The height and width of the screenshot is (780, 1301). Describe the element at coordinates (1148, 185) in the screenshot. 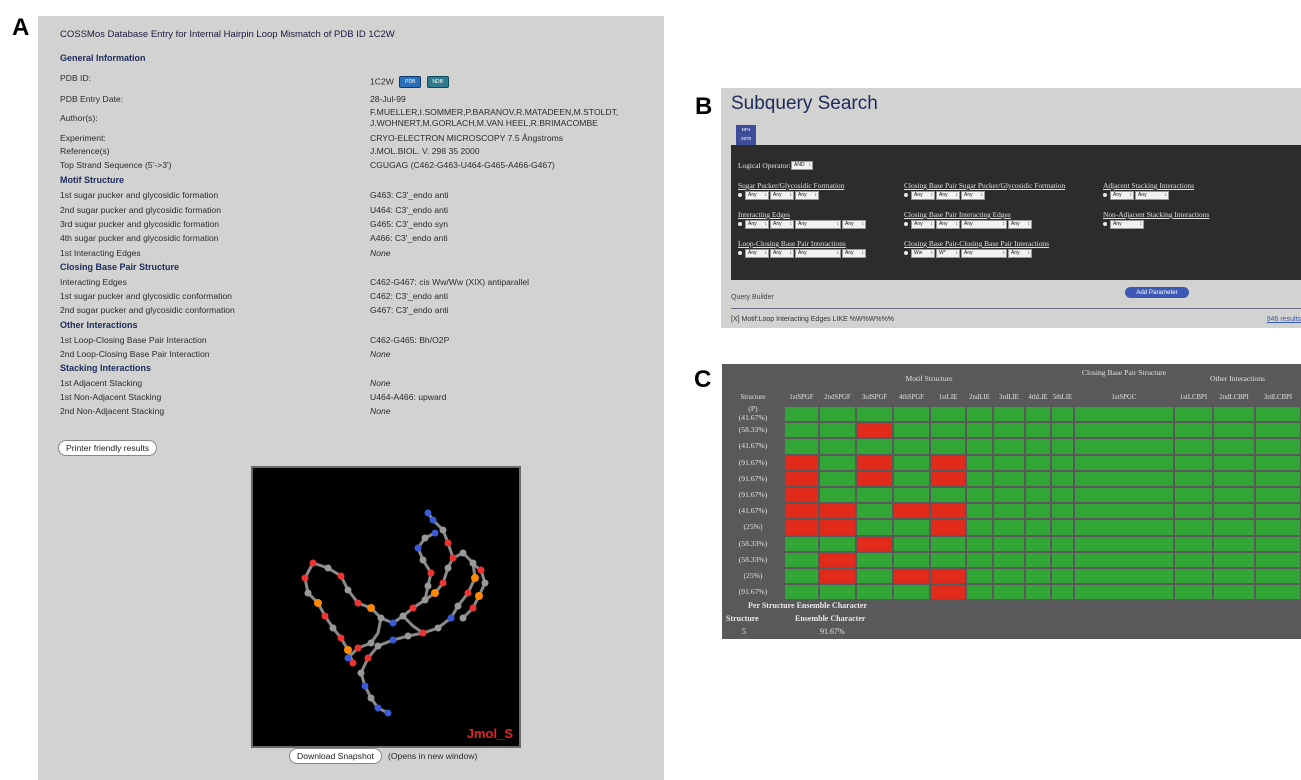

I see `link-adjacent-stacking: Adjacent Stacking Interactions` at that location.